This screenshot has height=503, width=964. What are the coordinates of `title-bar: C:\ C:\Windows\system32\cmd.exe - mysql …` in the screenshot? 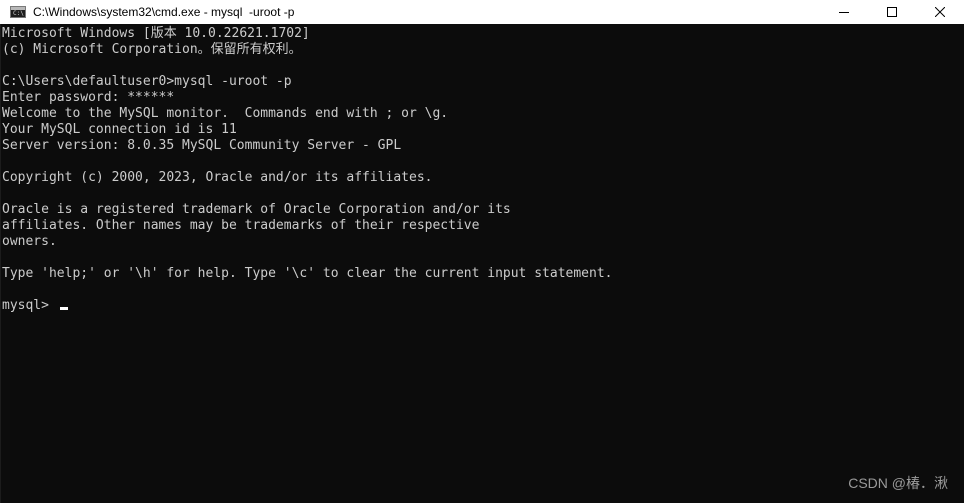 It's located at (482, 12).